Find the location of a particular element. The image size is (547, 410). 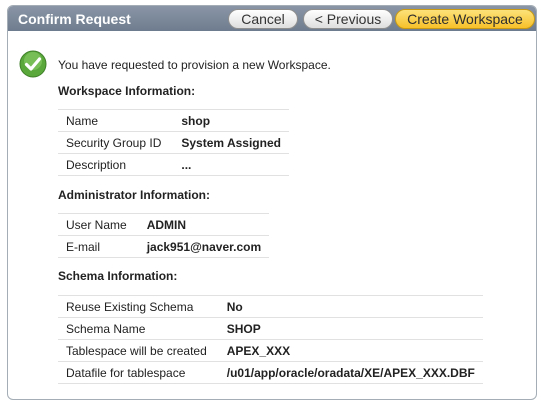

row-label: Reuse Existing Schema is located at coordinates (136, 306).